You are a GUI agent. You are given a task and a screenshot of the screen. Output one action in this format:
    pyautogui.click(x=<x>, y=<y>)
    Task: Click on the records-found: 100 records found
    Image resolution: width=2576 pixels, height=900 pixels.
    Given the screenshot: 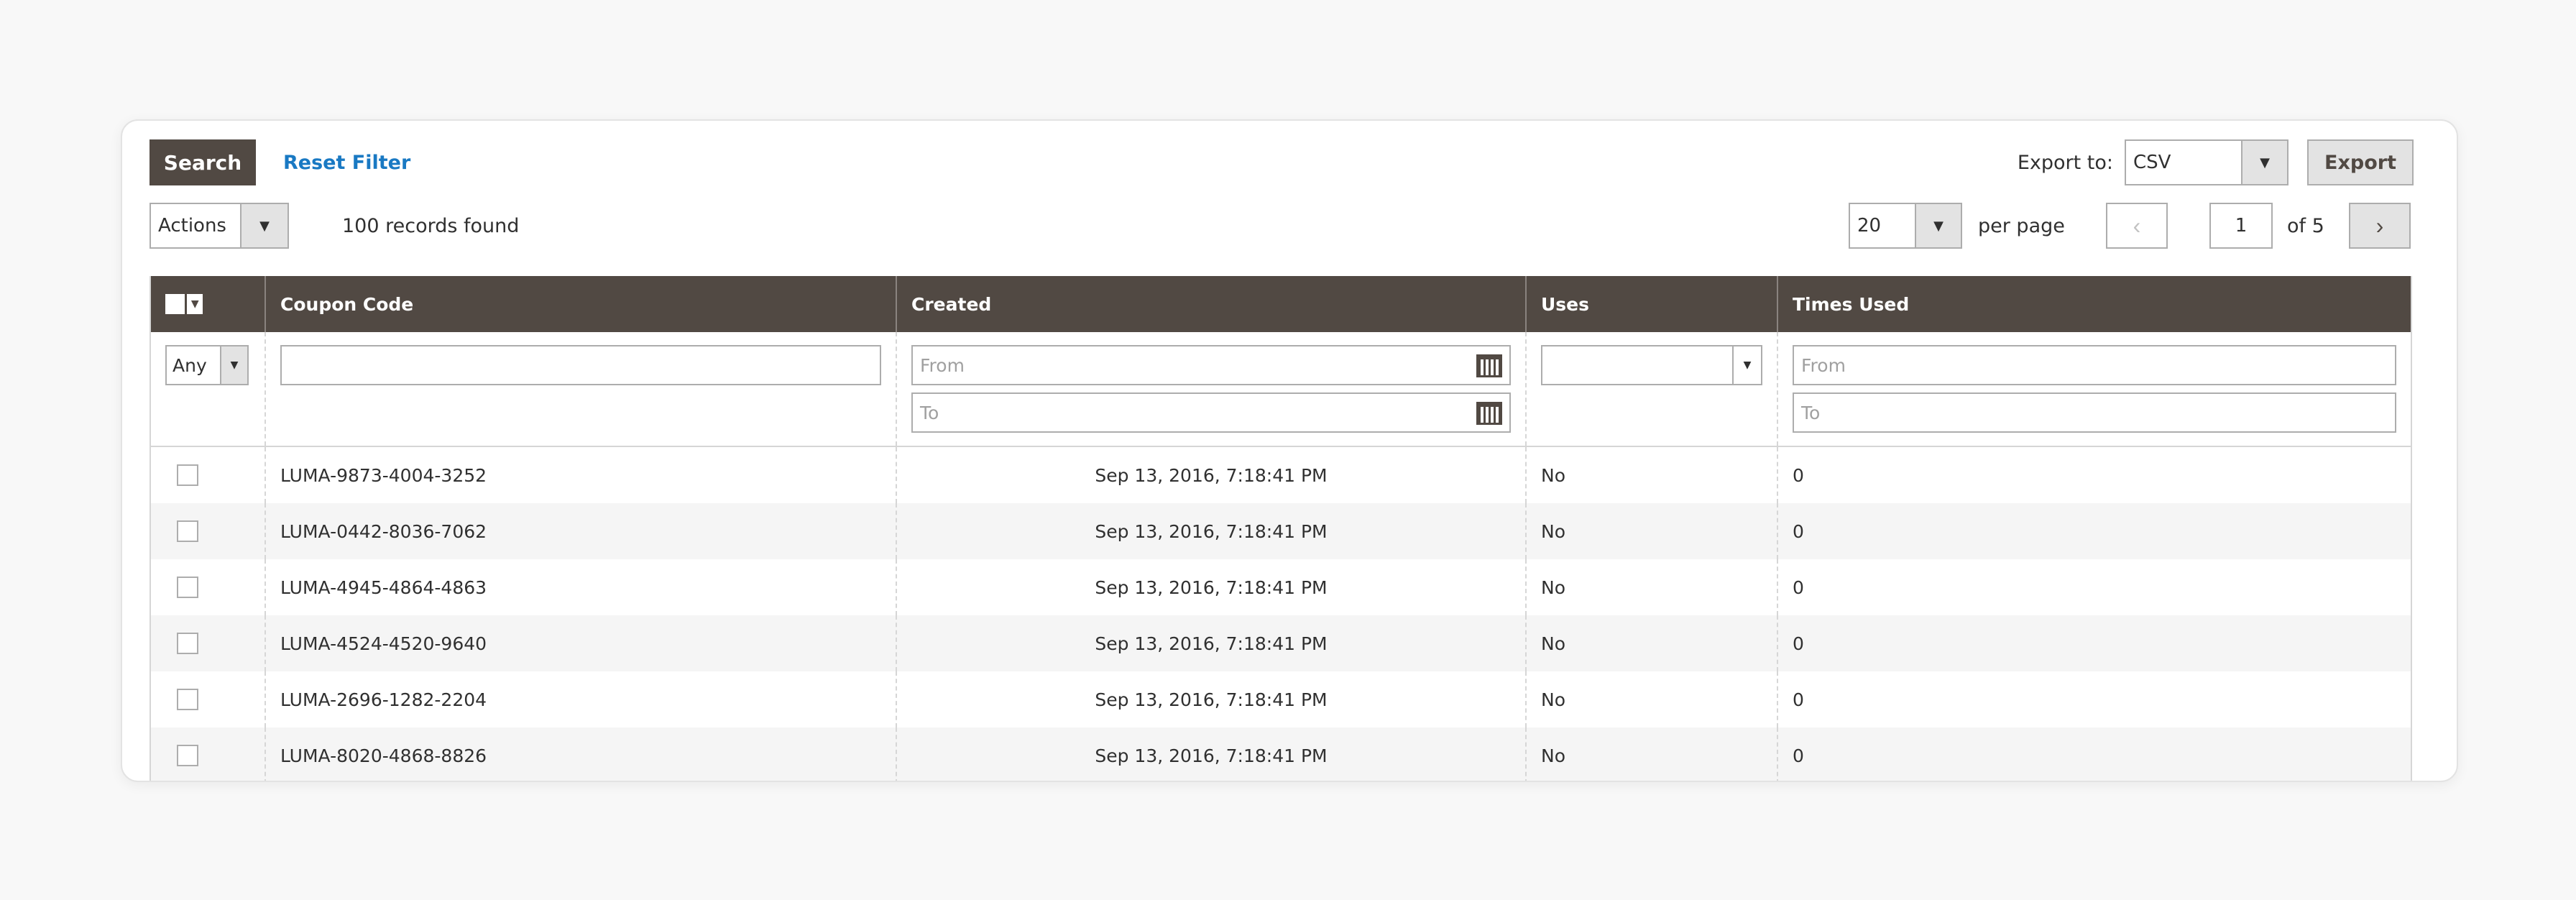 What is the action you would take?
    pyautogui.click(x=431, y=226)
    